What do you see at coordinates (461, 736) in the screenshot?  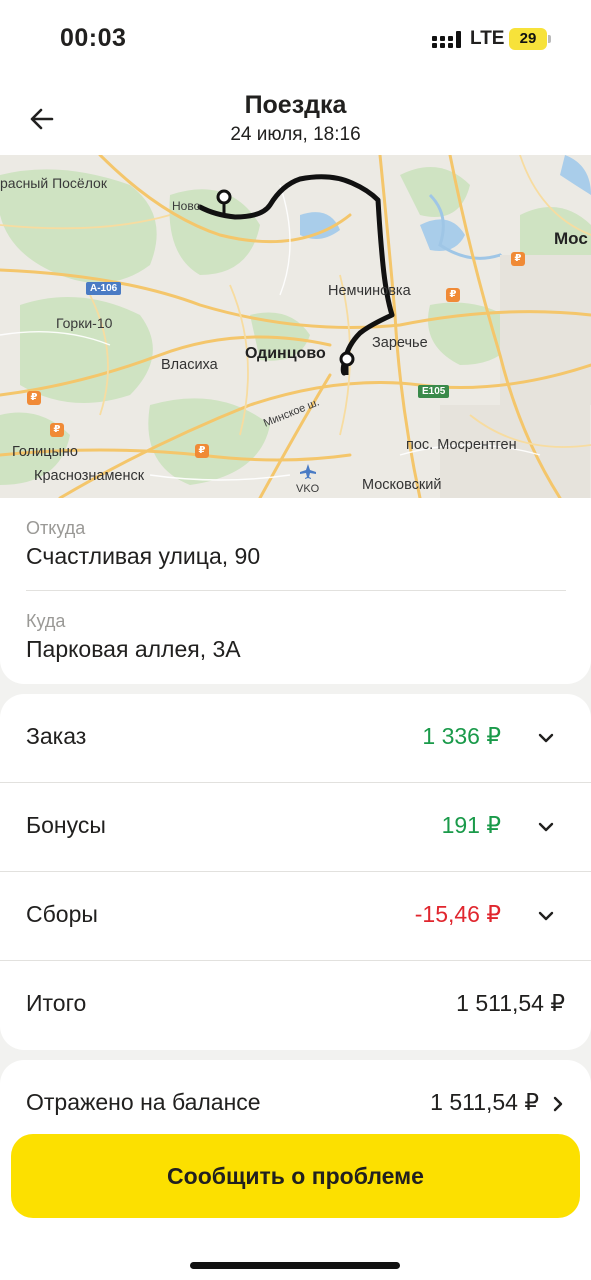 I see `order-amount: 1 336 ₽` at bounding box center [461, 736].